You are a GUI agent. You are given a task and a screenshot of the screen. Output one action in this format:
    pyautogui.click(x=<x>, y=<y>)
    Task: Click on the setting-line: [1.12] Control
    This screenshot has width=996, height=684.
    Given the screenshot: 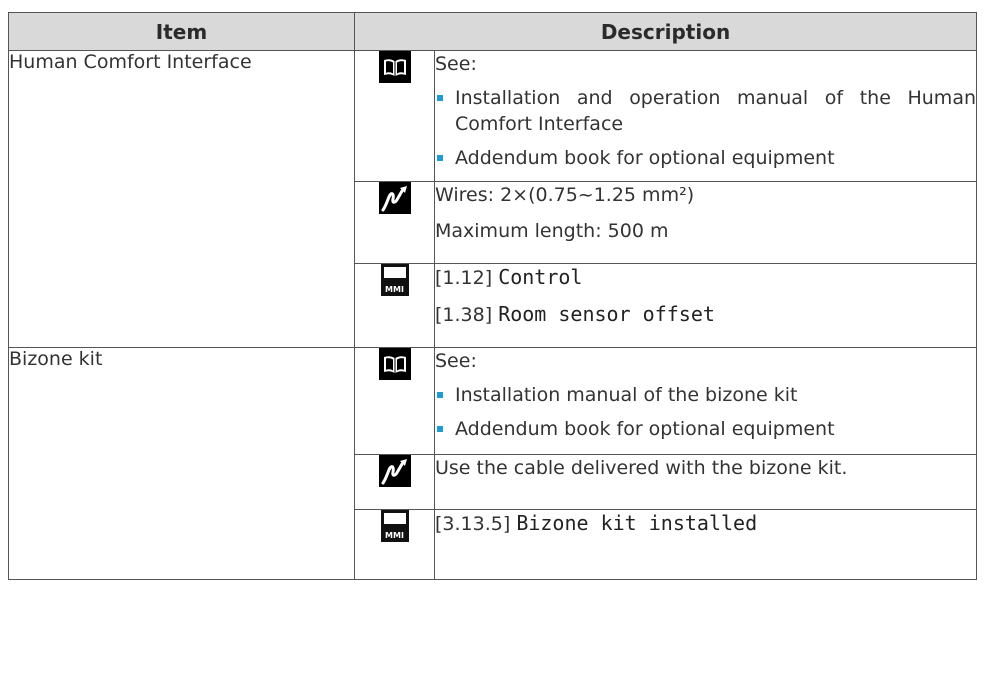 What is the action you would take?
    pyautogui.click(x=705, y=277)
    